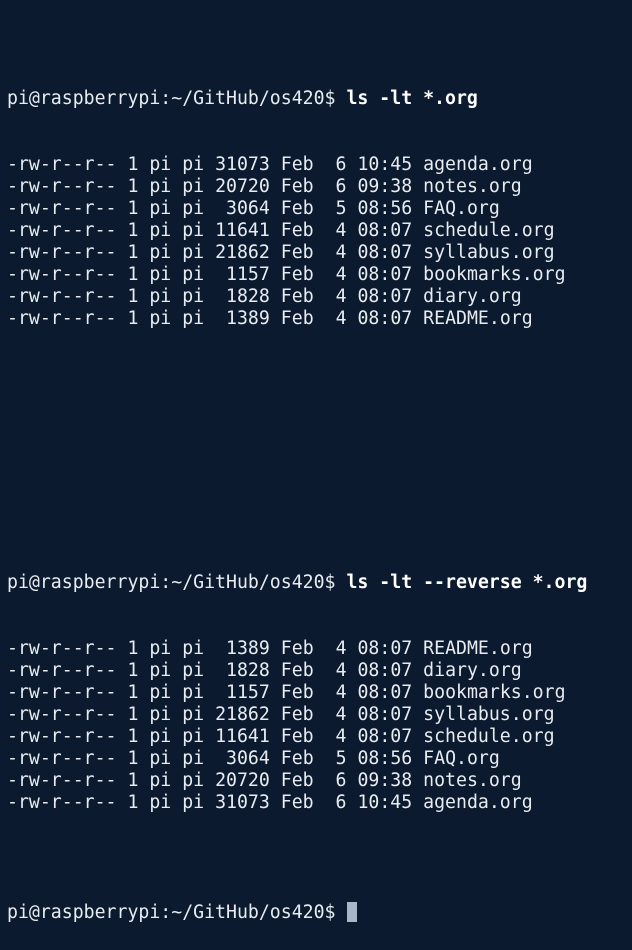 The height and width of the screenshot is (950, 632). I want to click on file-name: diary.org, so click(472, 670).